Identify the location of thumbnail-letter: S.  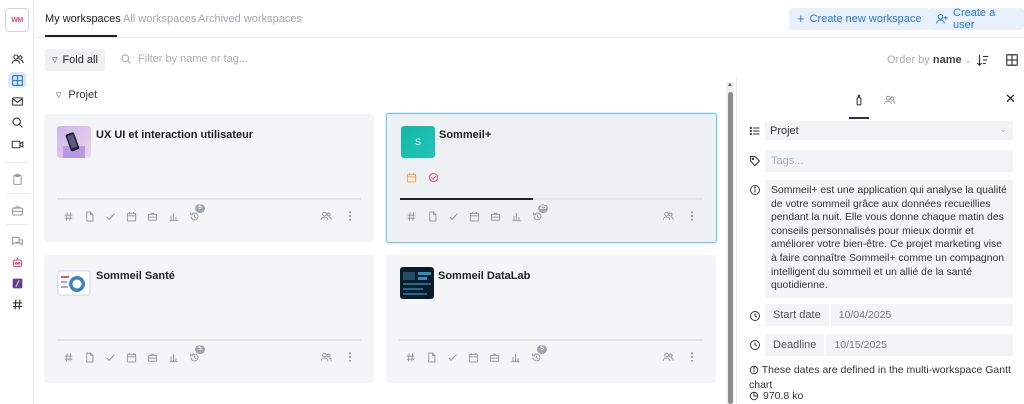
(417, 142).